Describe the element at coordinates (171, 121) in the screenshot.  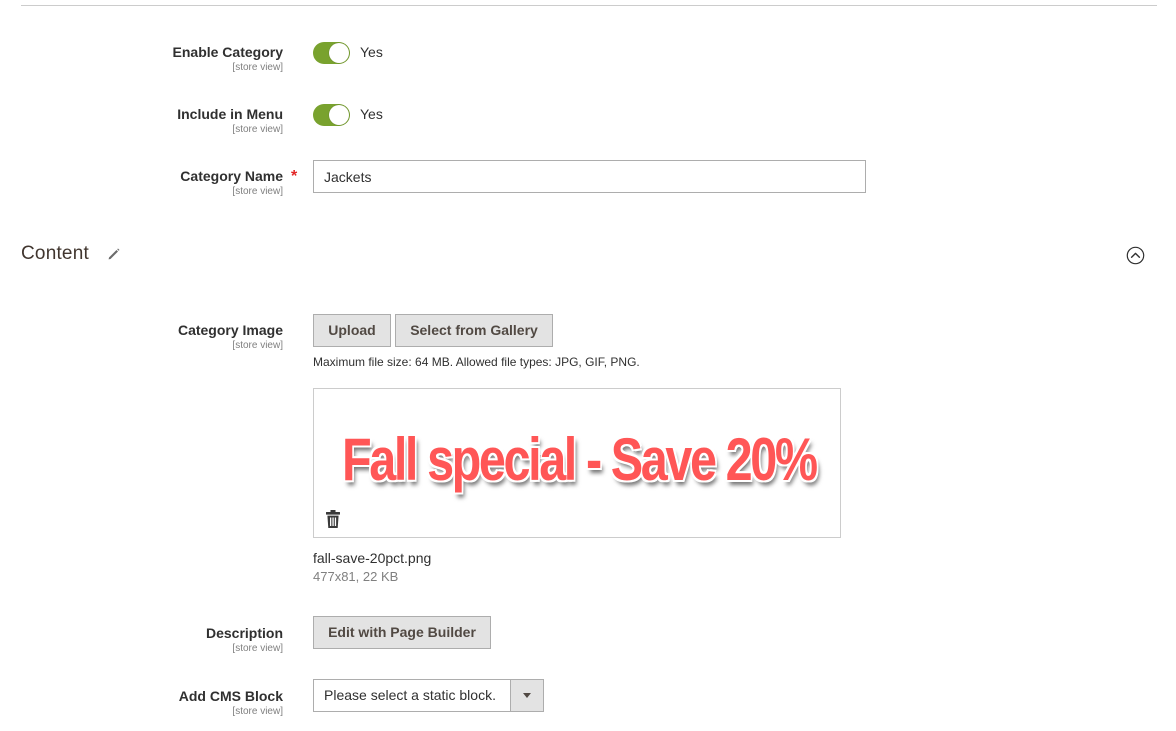
I see `include-in-menu-label-block: Include in Menu [store view]` at that location.